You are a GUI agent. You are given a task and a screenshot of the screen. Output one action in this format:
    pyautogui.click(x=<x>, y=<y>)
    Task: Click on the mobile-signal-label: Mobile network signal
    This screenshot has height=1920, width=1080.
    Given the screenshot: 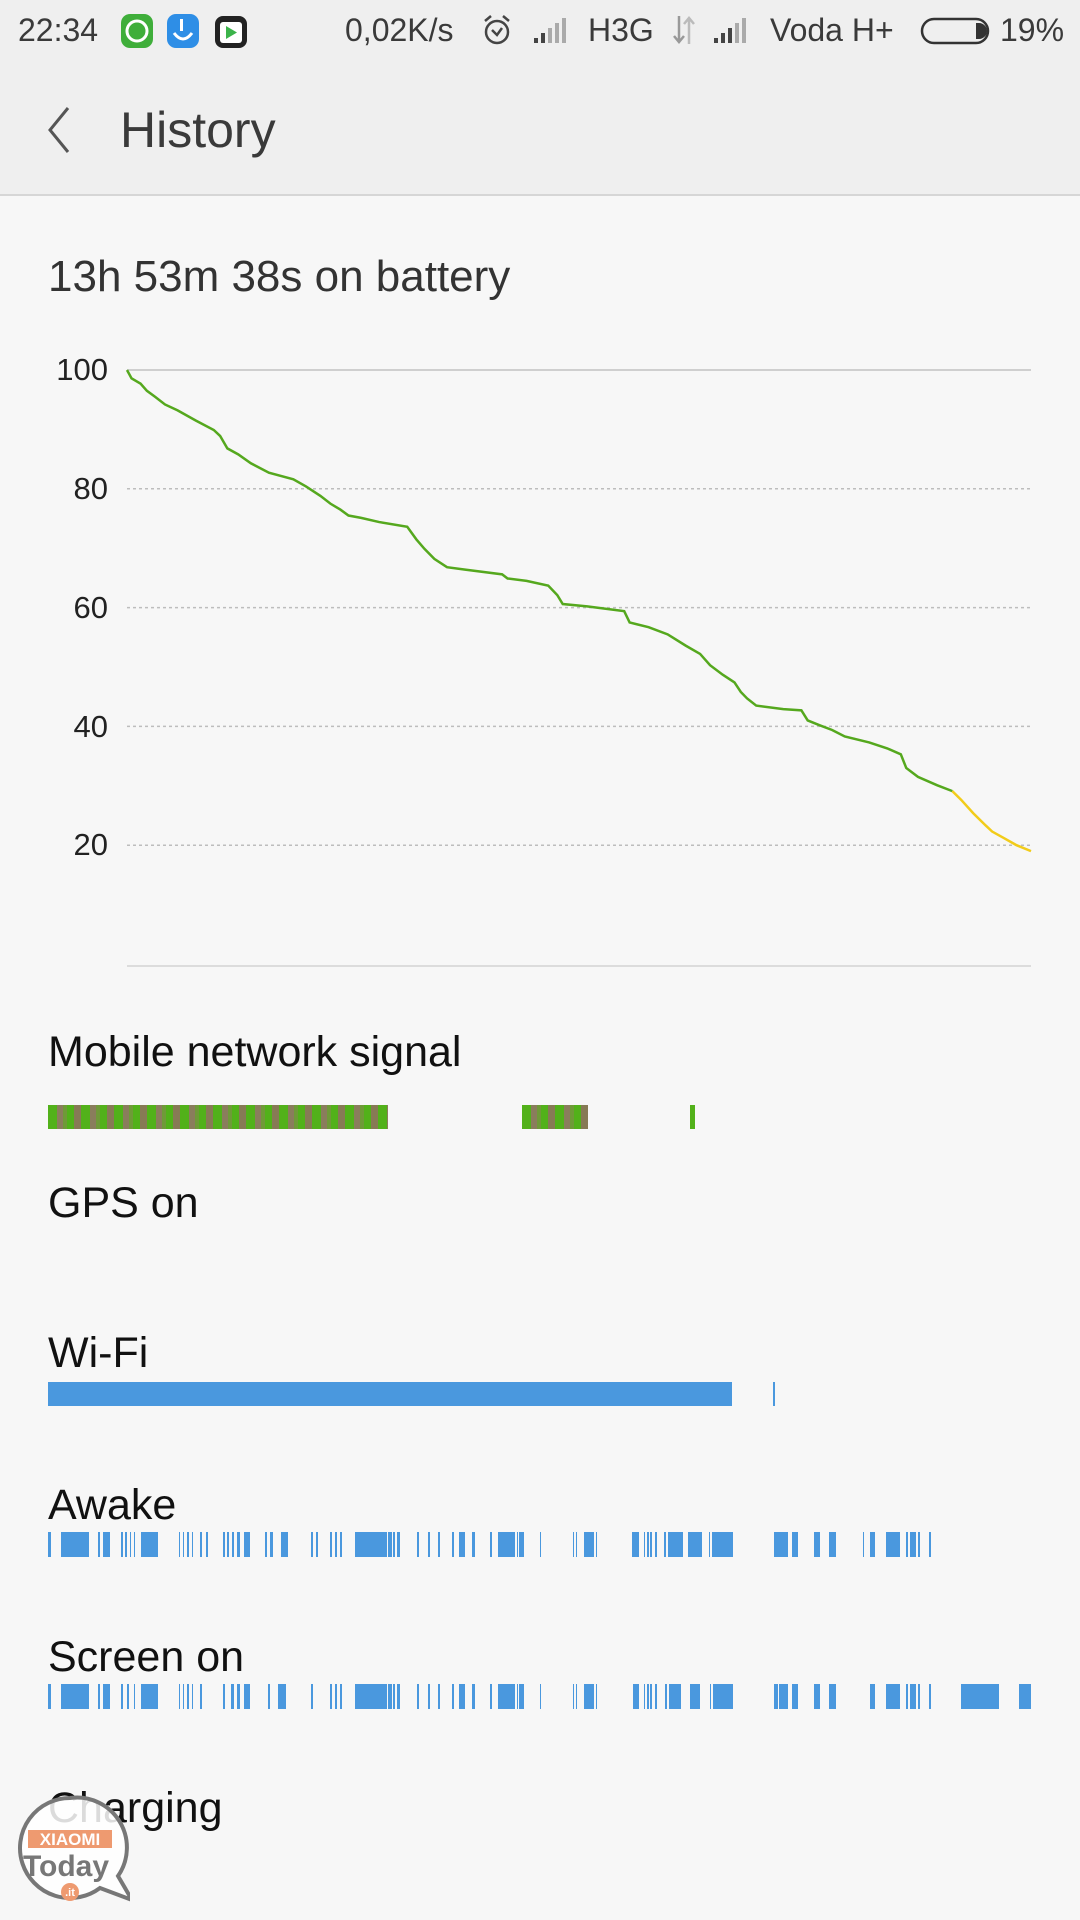 What is the action you would take?
    pyautogui.click(x=255, y=1052)
    